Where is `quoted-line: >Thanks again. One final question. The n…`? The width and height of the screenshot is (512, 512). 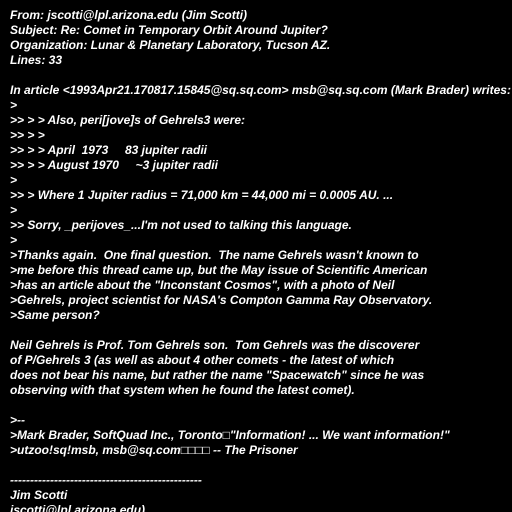
quoted-line: >Thanks again. One final question. The n… is located at coordinates (214, 255).